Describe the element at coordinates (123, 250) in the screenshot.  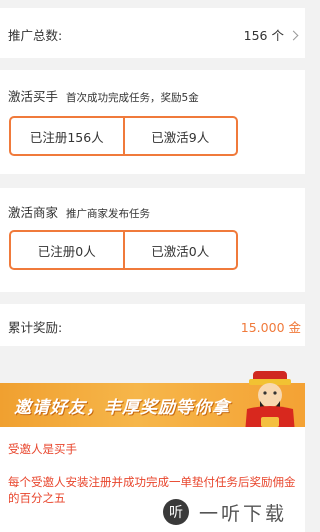
I see `merchant-stats: 已注册0人 已激活0人` at that location.